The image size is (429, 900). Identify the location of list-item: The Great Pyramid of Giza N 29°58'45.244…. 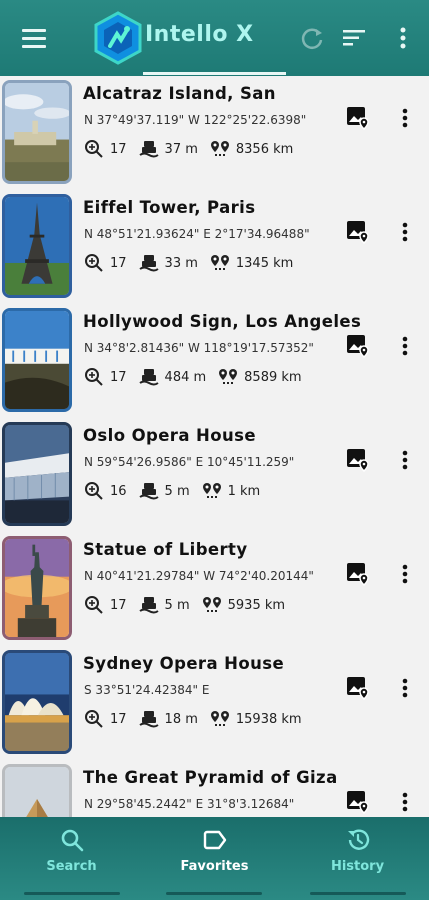
(214, 788).